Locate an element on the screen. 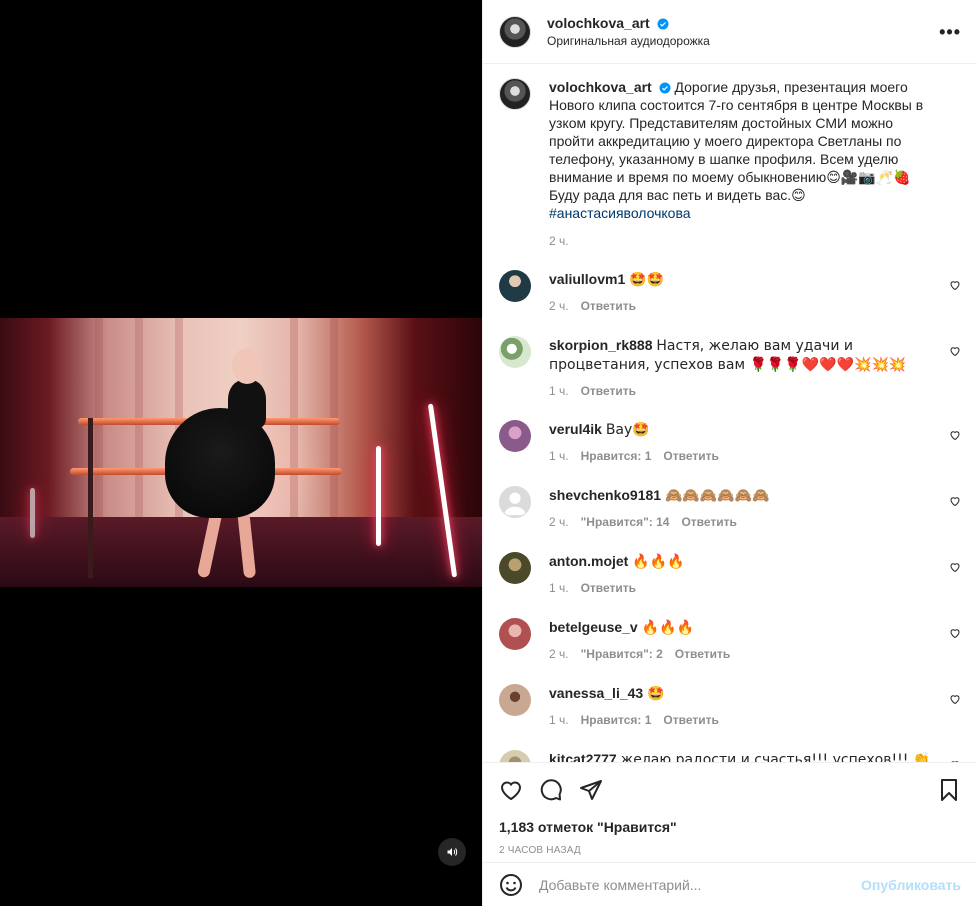  caption-hashtag: #анастасияволочкова is located at coordinates (620, 213).